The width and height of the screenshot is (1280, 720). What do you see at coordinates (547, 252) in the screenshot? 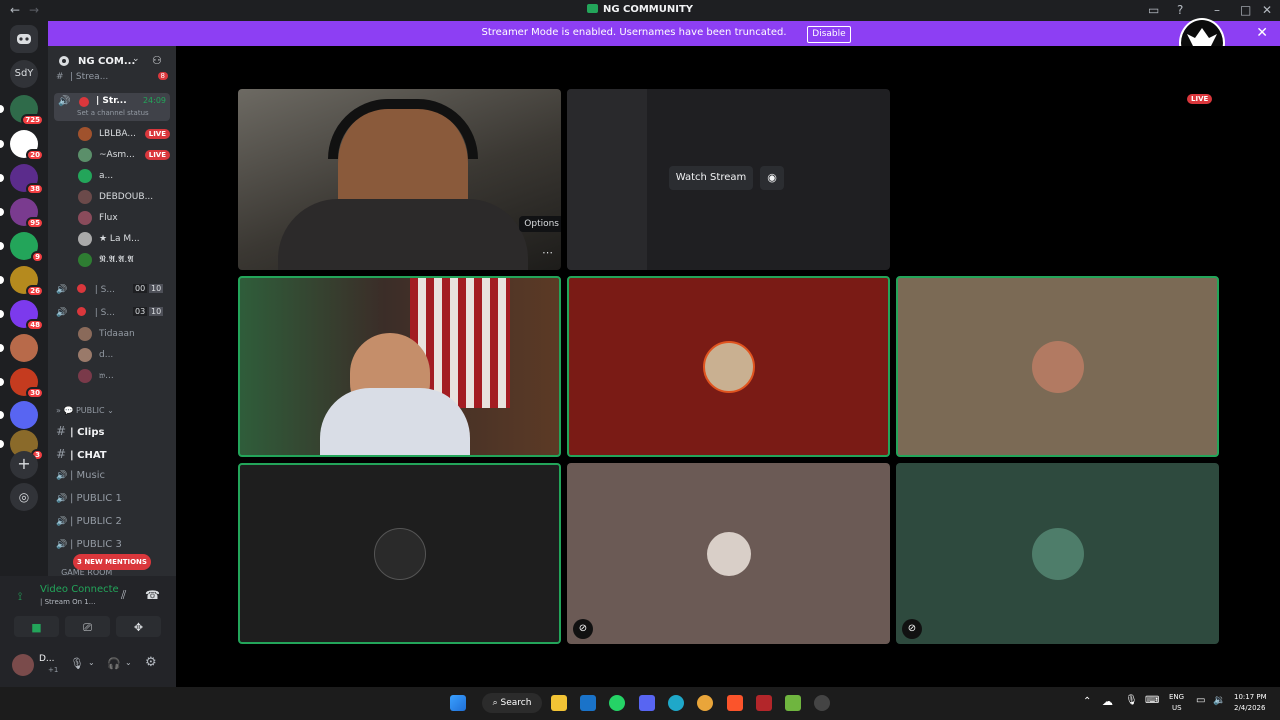
I see `more-options-icon: ⋯` at bounding box center [547, 252].